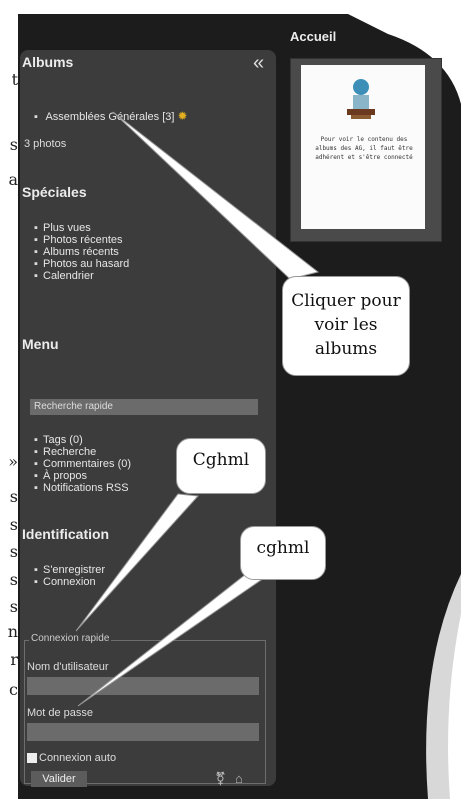 This screenshot has height=799, width=461. Describe the element at coordinates (13, 461) in the screenshot. I see `edge-letter: »` at that location.